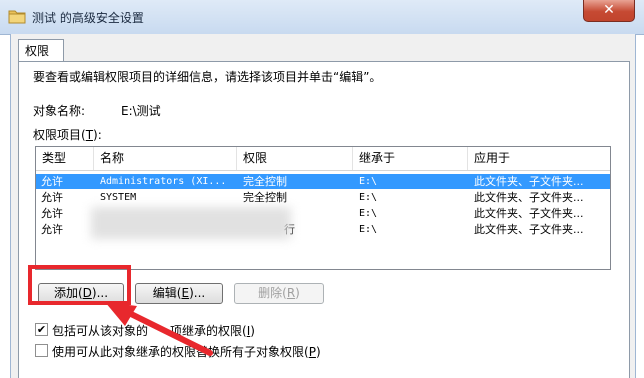  What do you see at coordinates (141, 111) in the screenshot?
I see `object-name-value: E:\测试` at bounding box center [141, 111].